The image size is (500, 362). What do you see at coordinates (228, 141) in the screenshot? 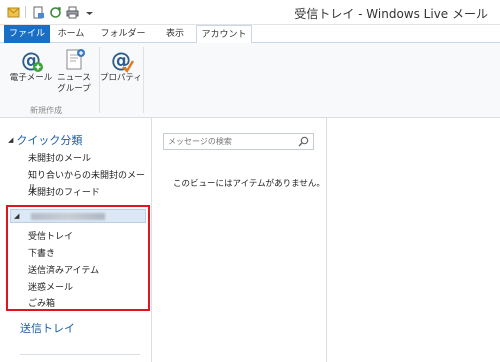
I see `search-input` at bounding box center [228, 141].